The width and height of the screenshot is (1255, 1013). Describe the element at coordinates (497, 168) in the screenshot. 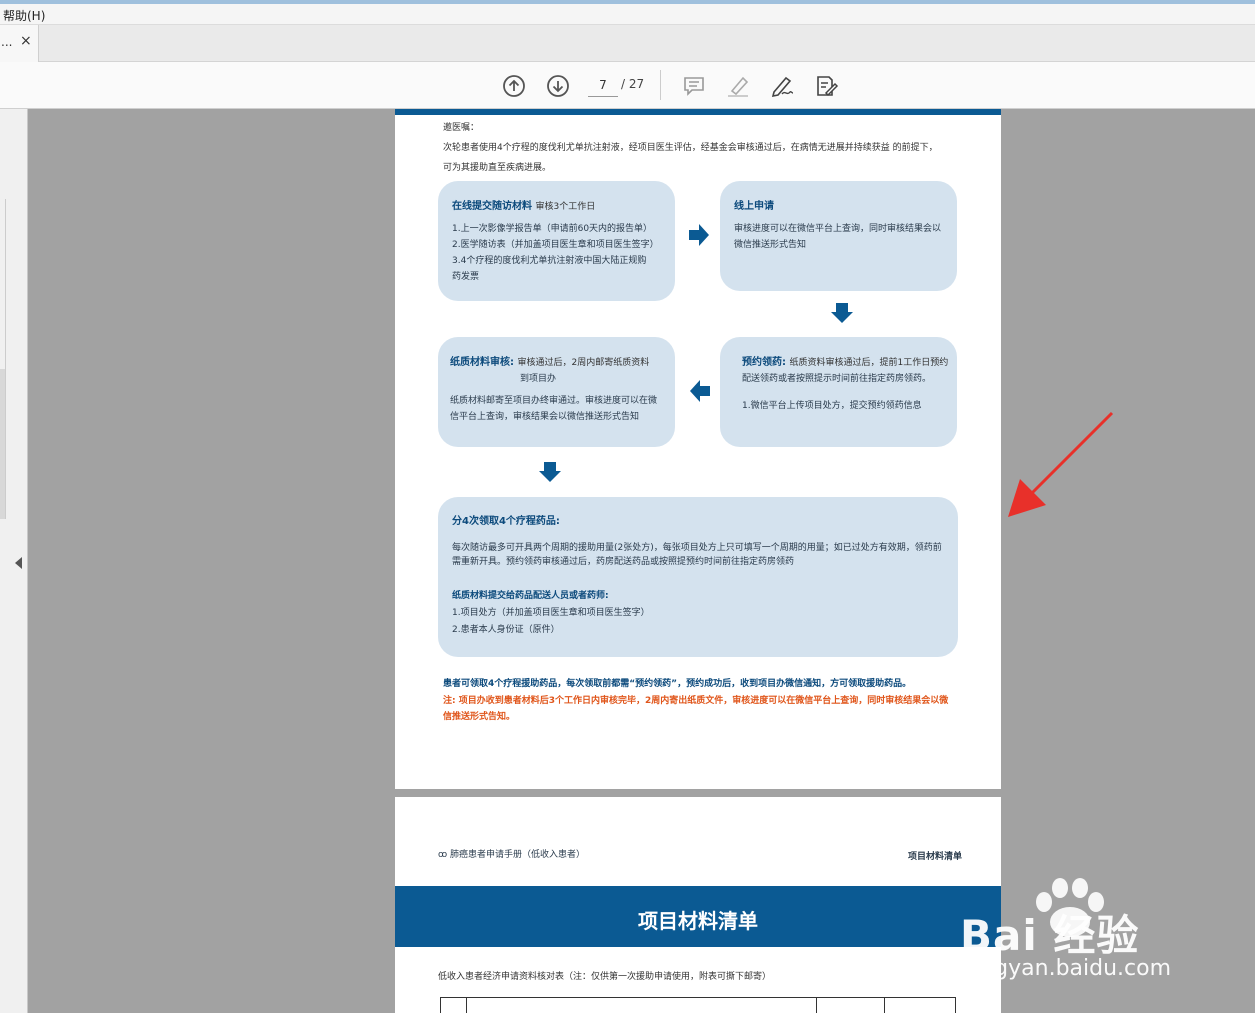

I see `intro-line-2: 可为其援助直至疾病进展。` at that location.